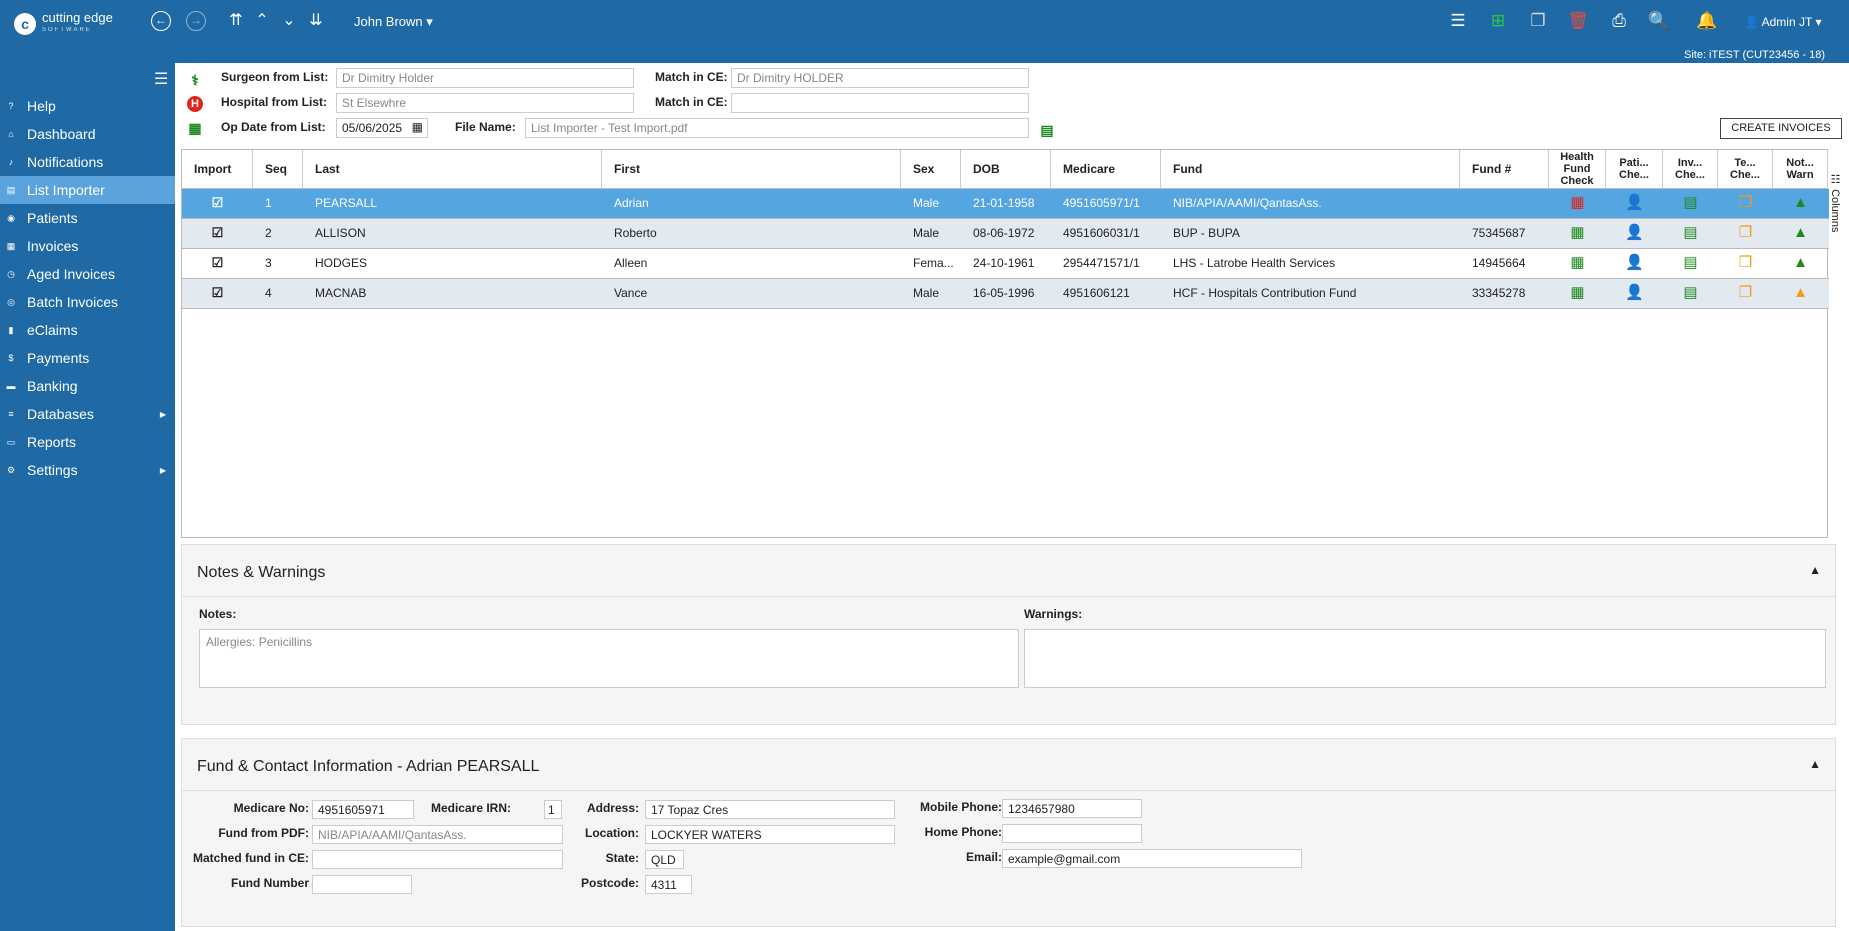 The height and width of the screenshot is (931, 1849). Describe the element at coordinates (87, 106) in the screenshot. I see `sidebar-item-help: ? Help` at that location.